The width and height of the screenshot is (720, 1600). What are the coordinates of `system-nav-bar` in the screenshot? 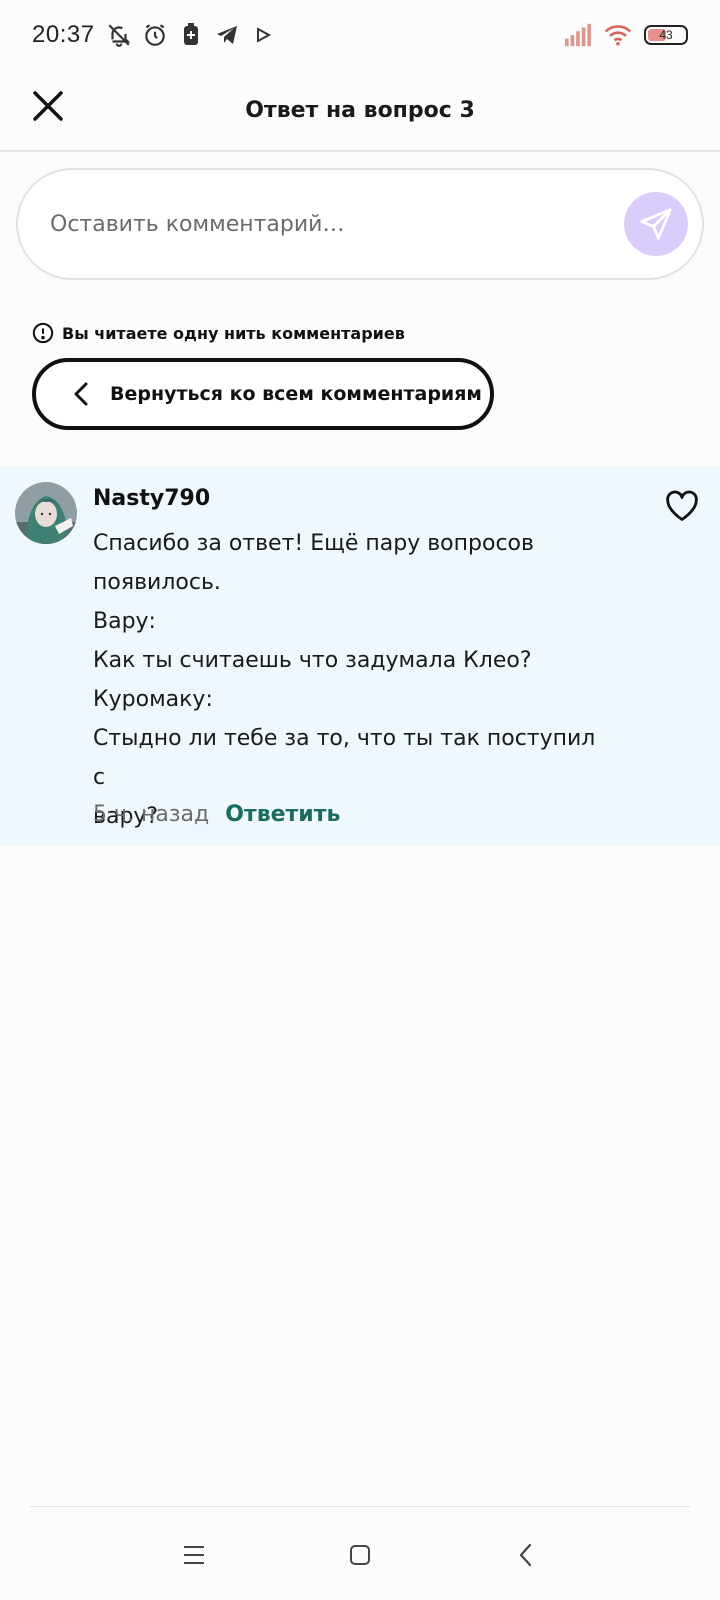 It's located at (360, 1555).